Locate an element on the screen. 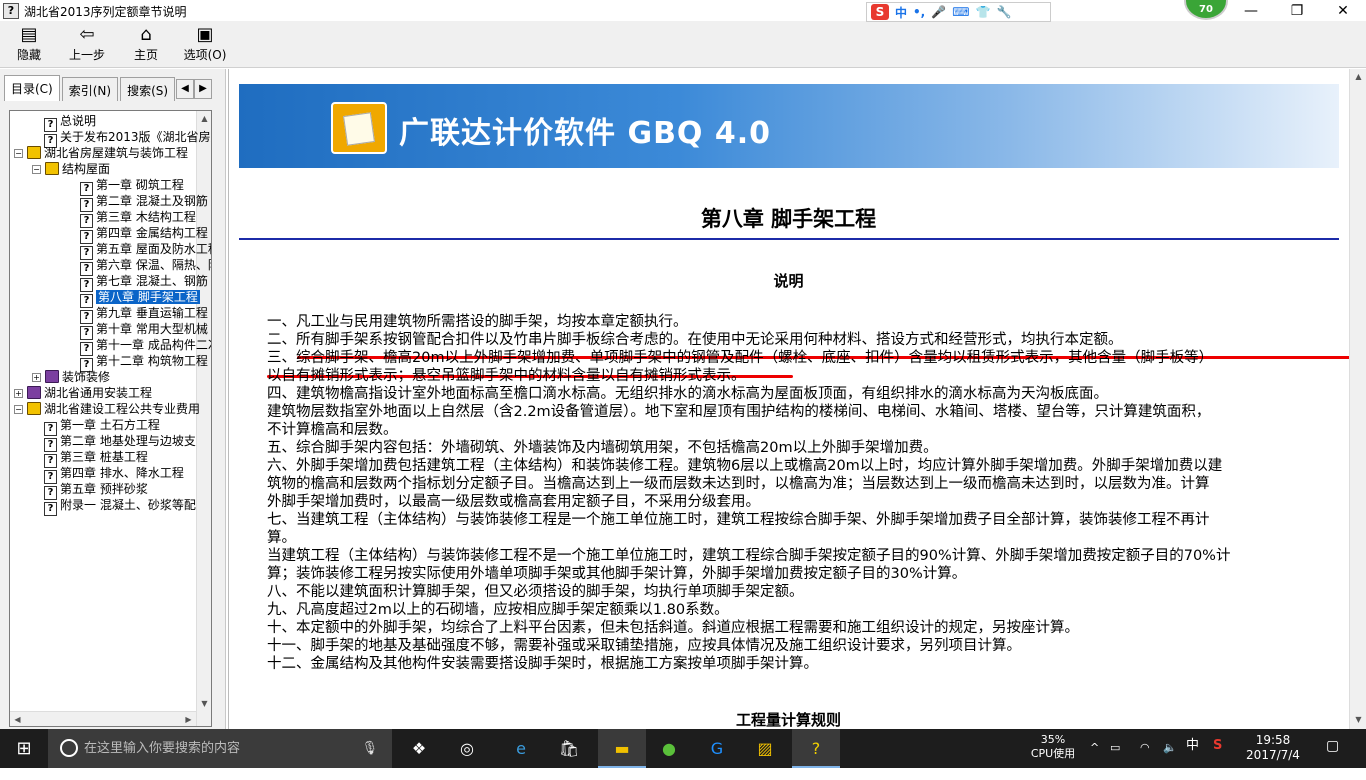 The height and width of the screenshot is (780, 1366). sogou-logo-icon: S is located at coordinates (880, 12).